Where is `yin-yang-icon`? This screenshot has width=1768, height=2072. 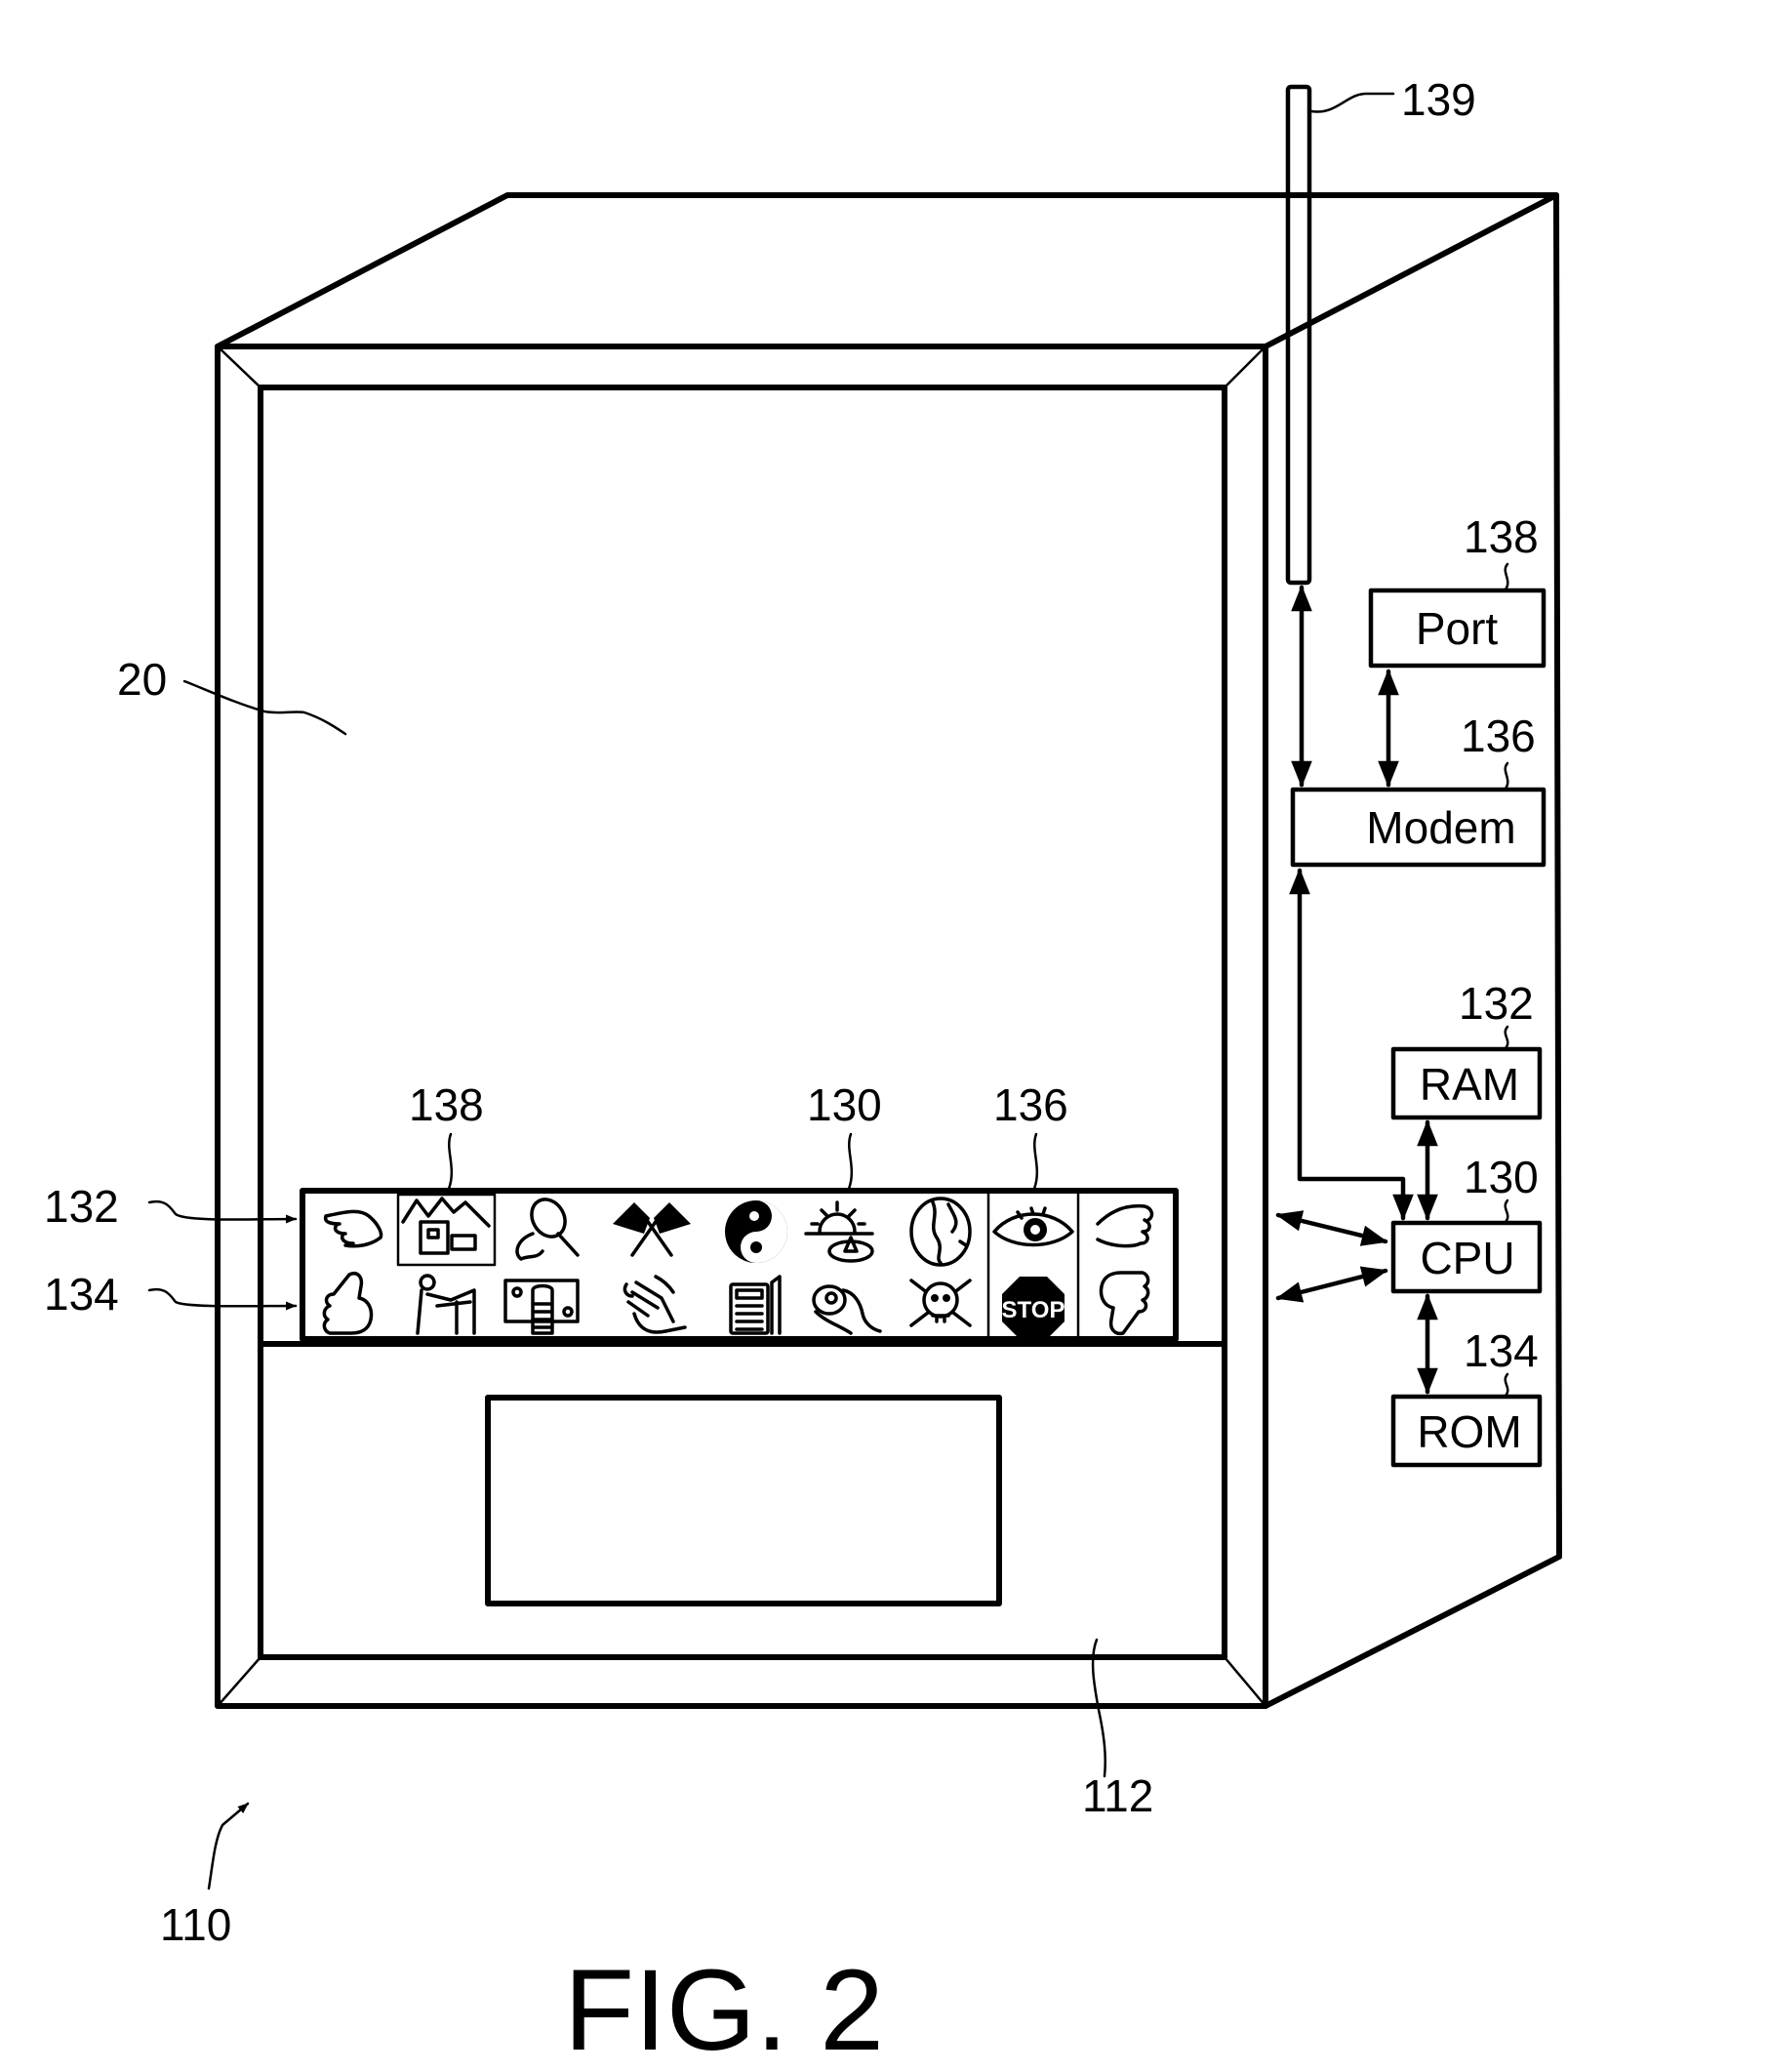
yin-yang-icon is located at coordinates (756, 1231).